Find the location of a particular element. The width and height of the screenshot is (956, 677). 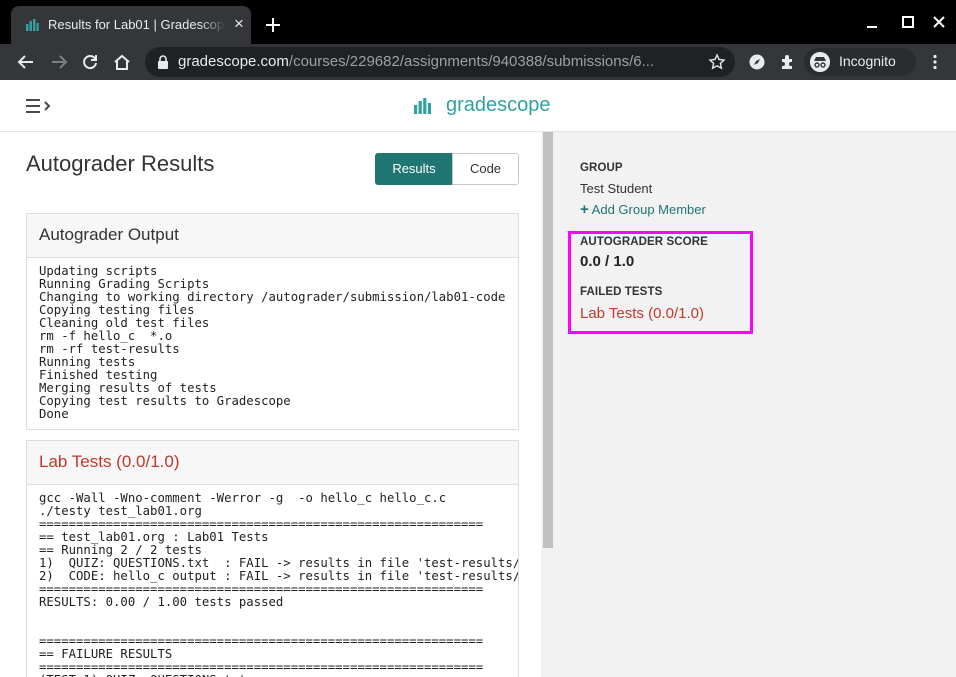

forward-arrow-icon is located at coordinates (59, 62).